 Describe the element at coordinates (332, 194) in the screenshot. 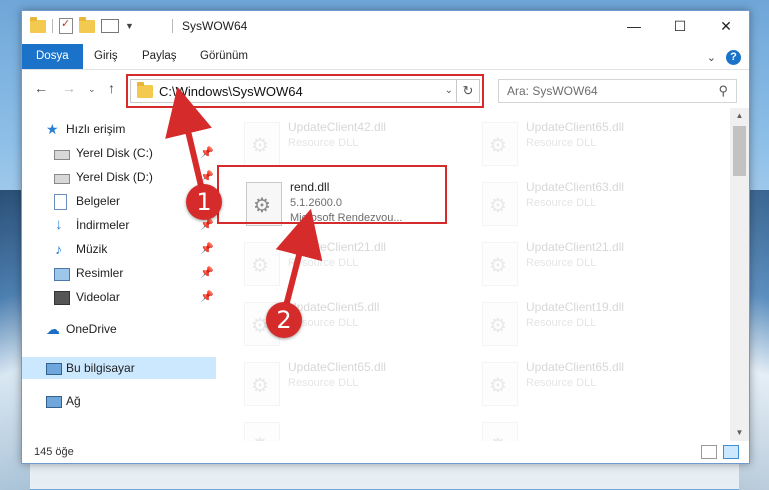

I see `file-highlight-box` at that location.